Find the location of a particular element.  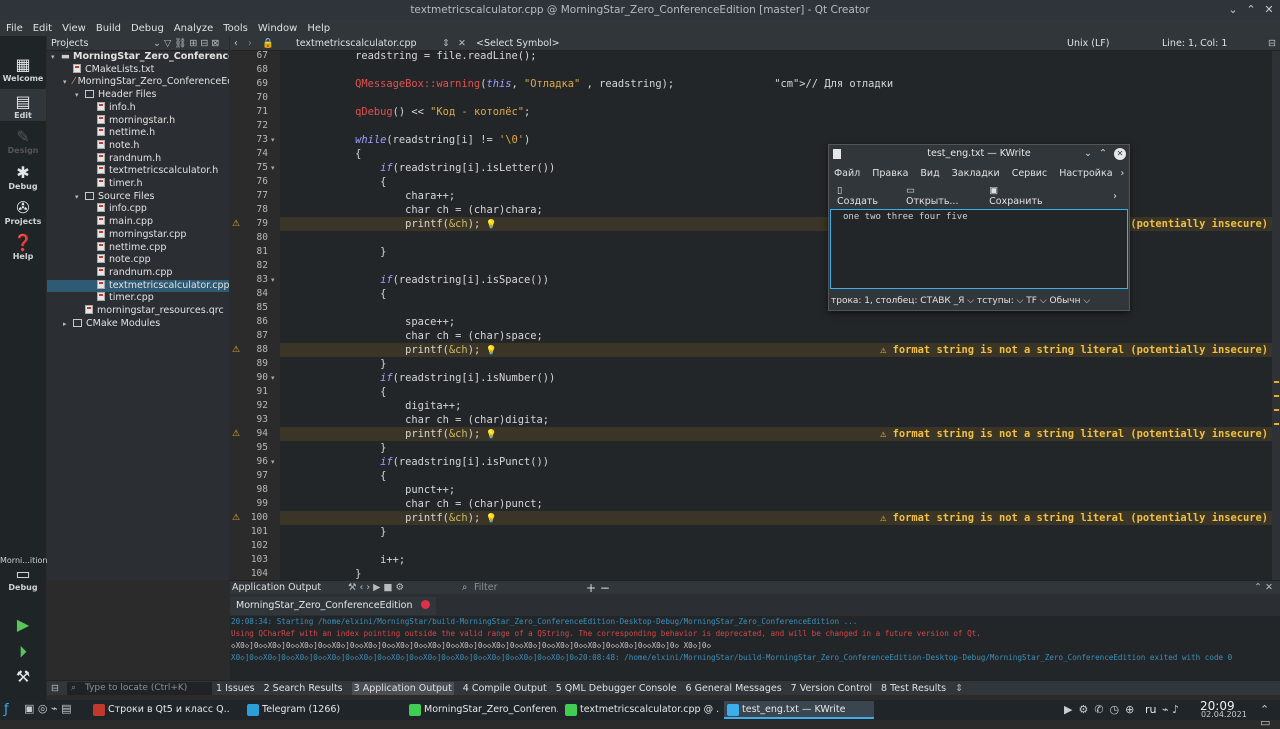

mode-edit: ▤ Edit is located at coordinates (23, 105).